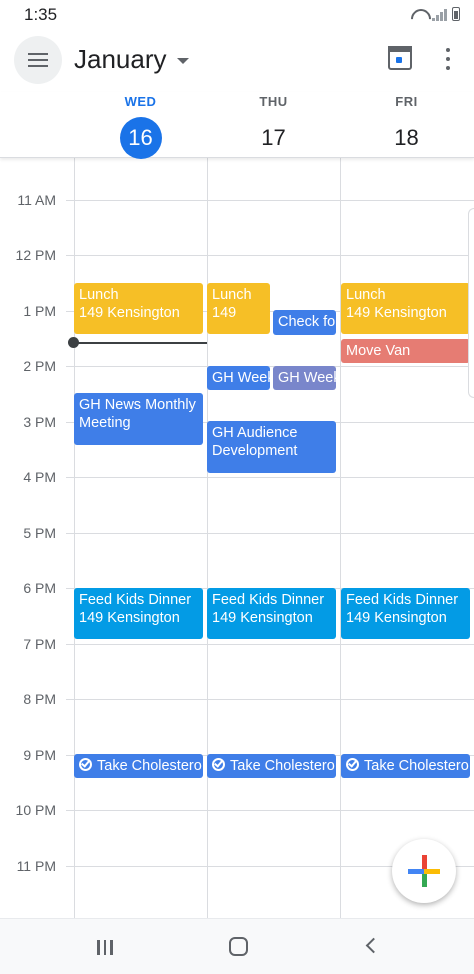  What do you see at coordinates (400, 58) in the screenshot?
I see `today-calendar-icon` at bounding box center [400, 58].